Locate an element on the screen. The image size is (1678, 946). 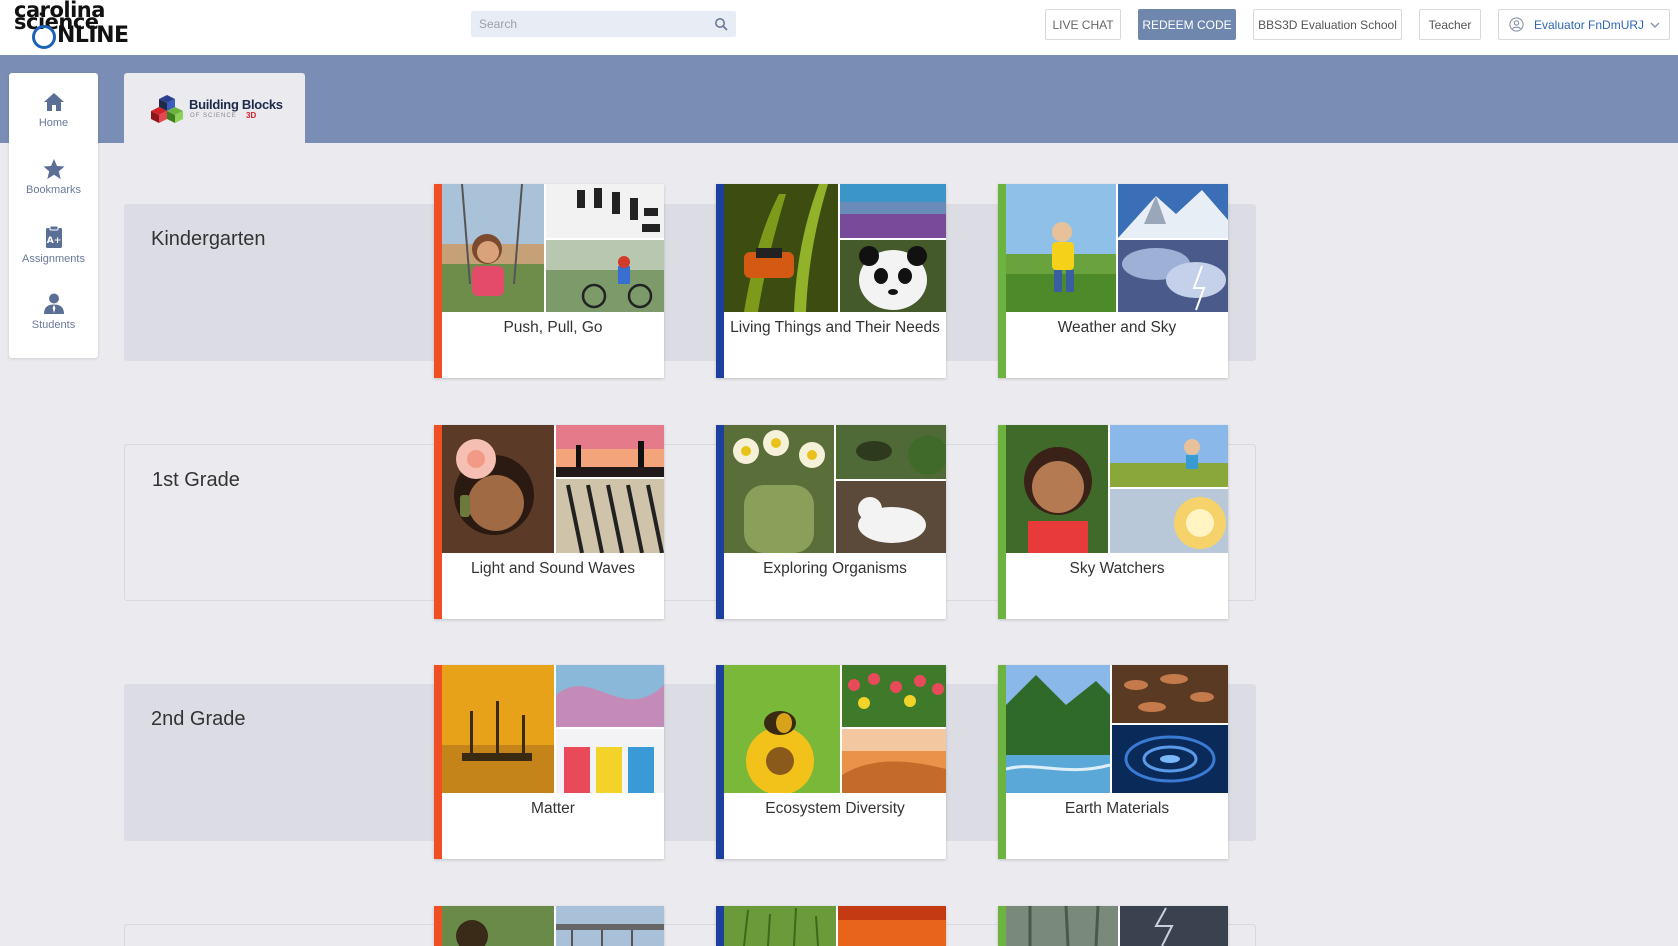
unit-card-push-pull-go: Push, Pull, Go is located at coordinates (549, 281).